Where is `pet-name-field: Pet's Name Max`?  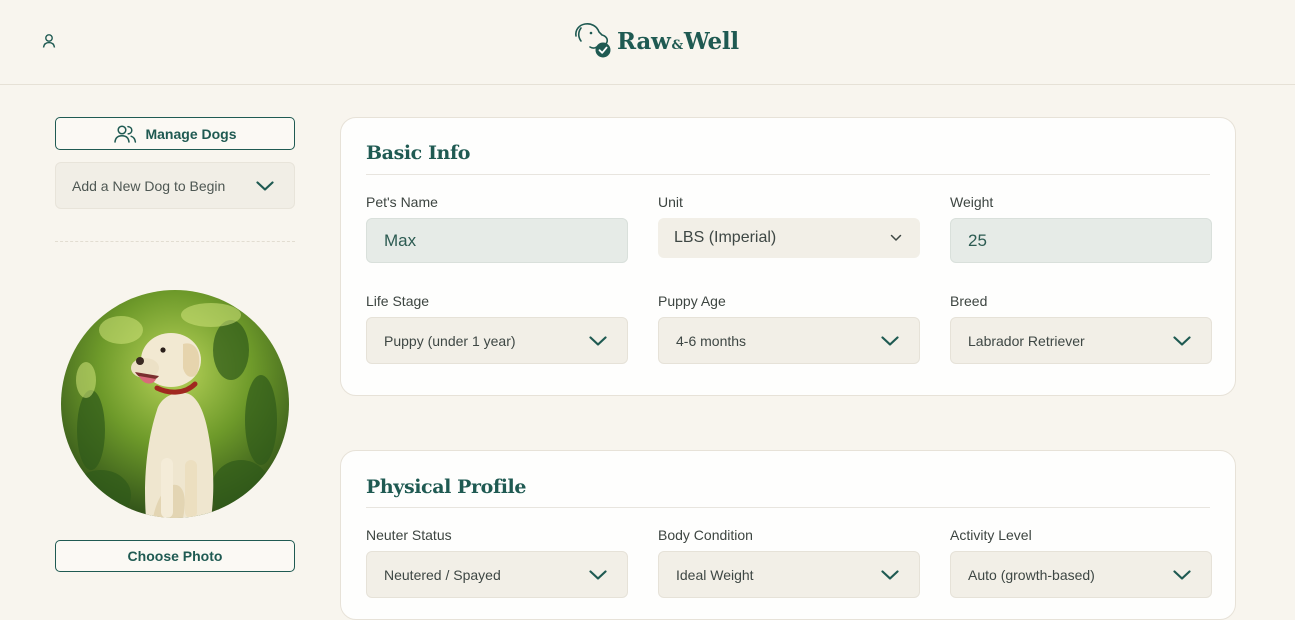 pet-name-field: Pet's Name Max is located at coordinates (497, 228).